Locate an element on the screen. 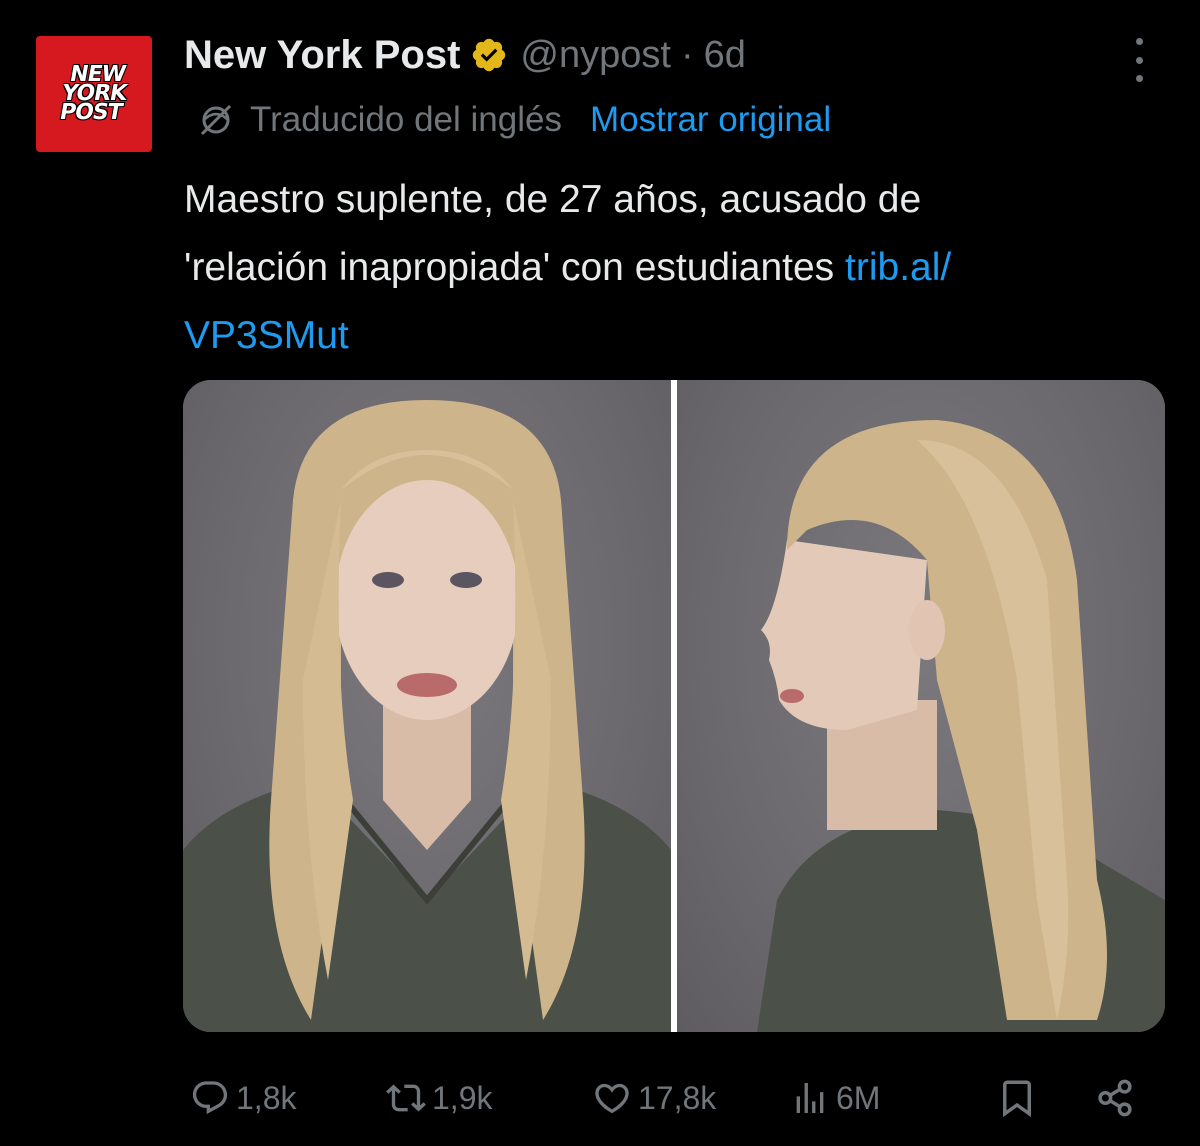 The image size is (1200, 1146). translation-notice: Traducido del inglés Mostrar original is located at coordinates (513, 120).